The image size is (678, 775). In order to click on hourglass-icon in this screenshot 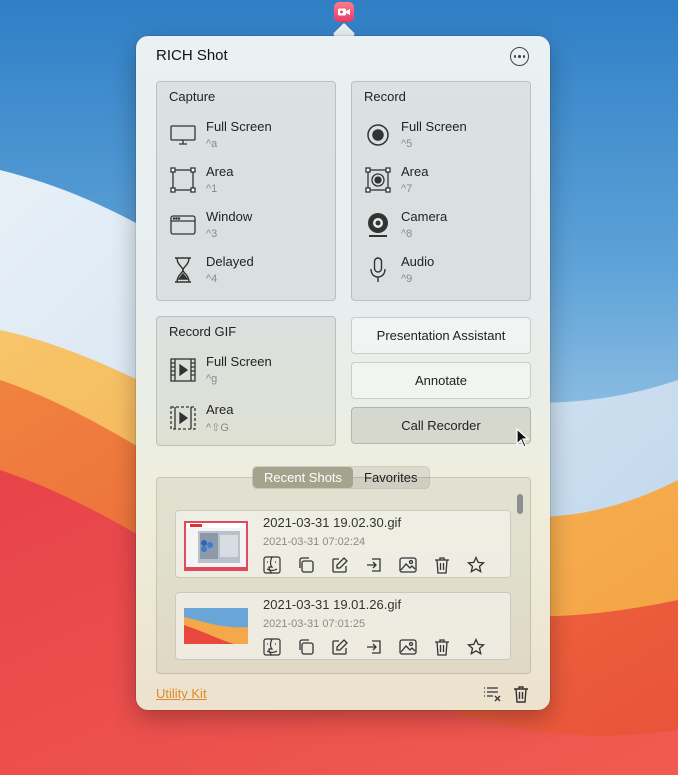, I will do `click(183, 270)`.